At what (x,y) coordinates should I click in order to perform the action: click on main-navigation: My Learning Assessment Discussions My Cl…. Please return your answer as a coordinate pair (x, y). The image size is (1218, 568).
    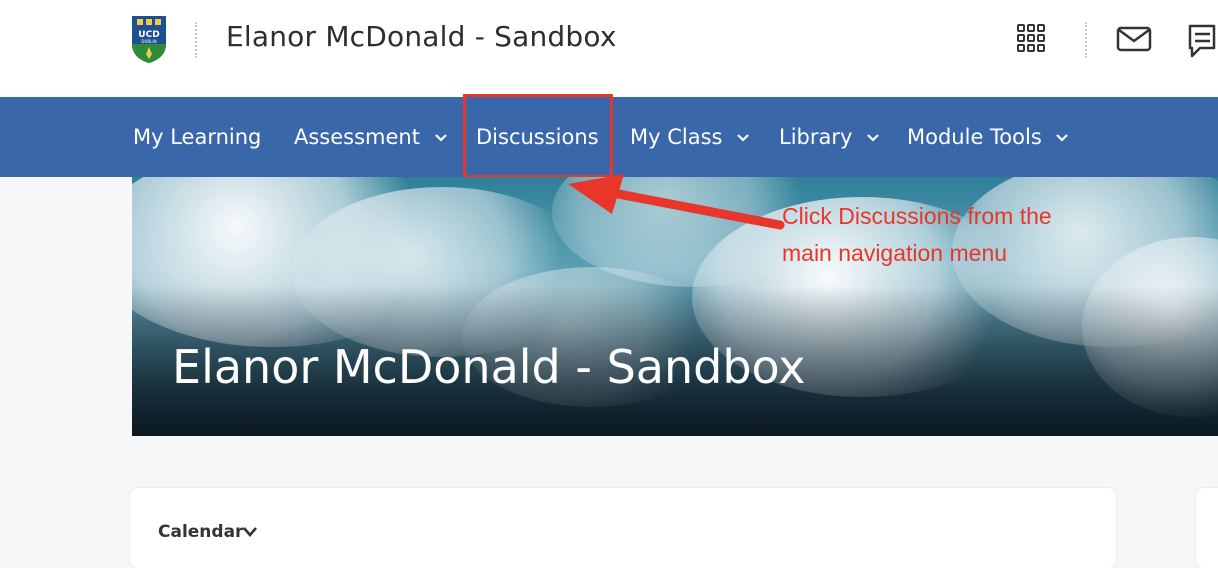
    Looking at the image, I should click on (609, 137).